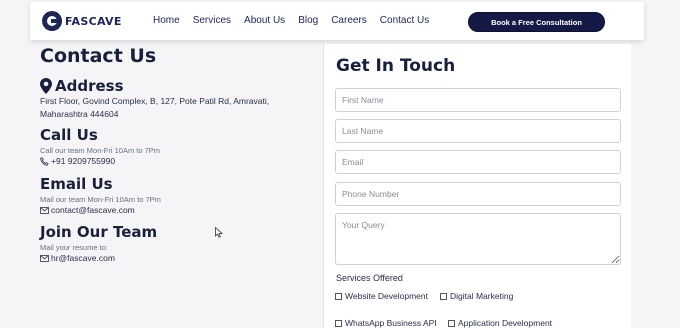 The width and height of the screenshot is (680, 328). Describe the element at coordinates (100, 150) in the screenshot. I see `call-note: Call our team Mon-Fri 10Am to 7Pm` at that location.